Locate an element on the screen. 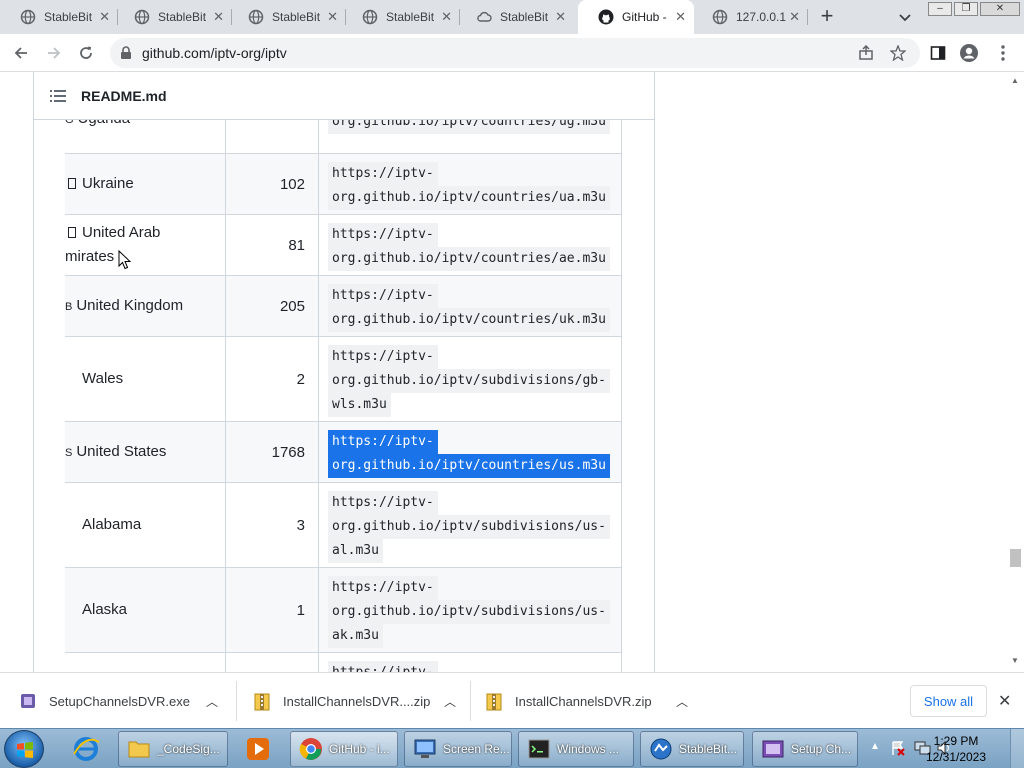 This screenshot has width=1024, height=768. system-clock: 1:29 PM 12/31/2023 is located at coordinates (956, 749).